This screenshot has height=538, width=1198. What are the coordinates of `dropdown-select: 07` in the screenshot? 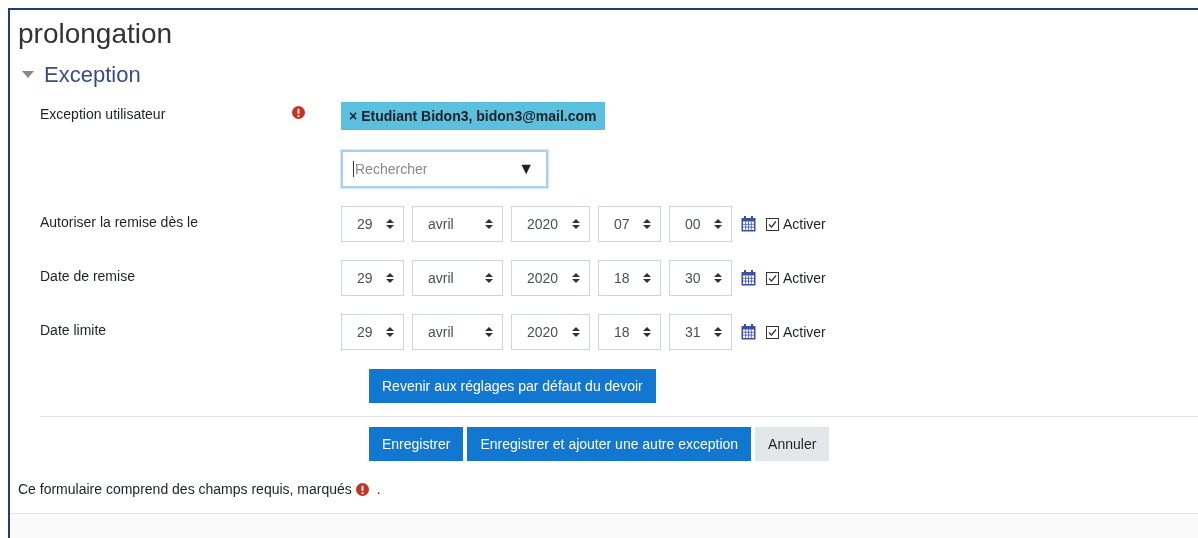 It's located at (629, 224).